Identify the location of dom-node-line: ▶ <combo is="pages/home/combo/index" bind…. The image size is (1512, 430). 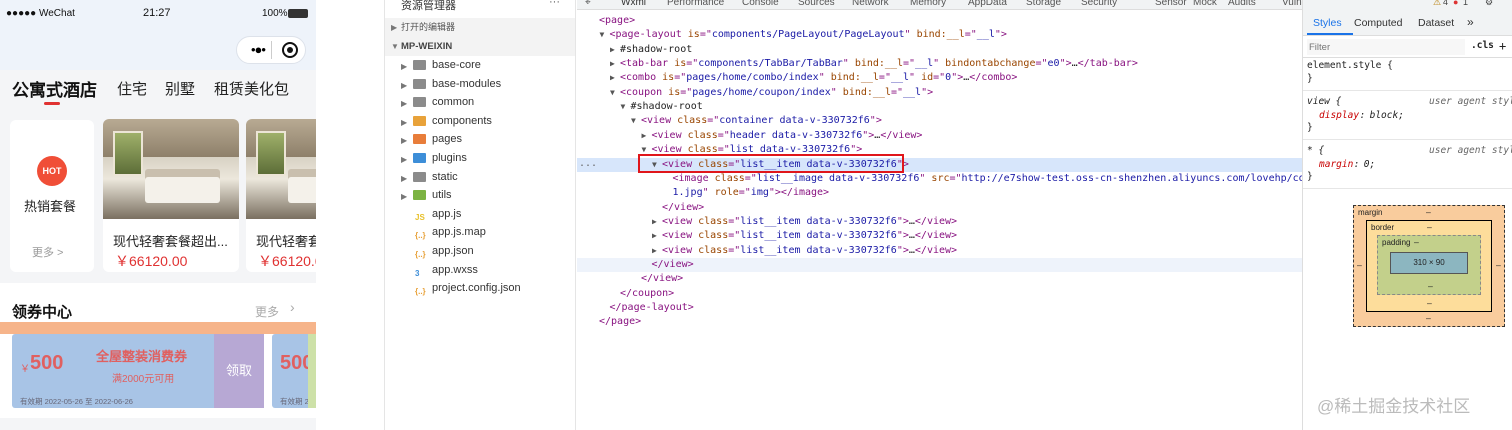
(939, 78).